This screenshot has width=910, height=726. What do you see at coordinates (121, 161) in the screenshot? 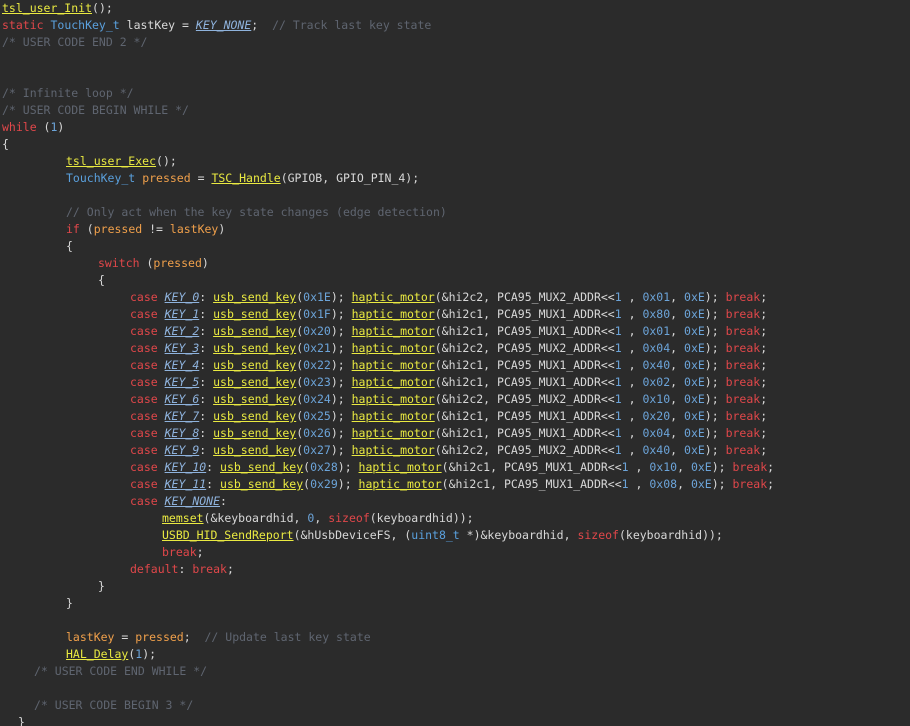
I see `code-line: tsl_user_Exec();` at bounding box center [121, 161].